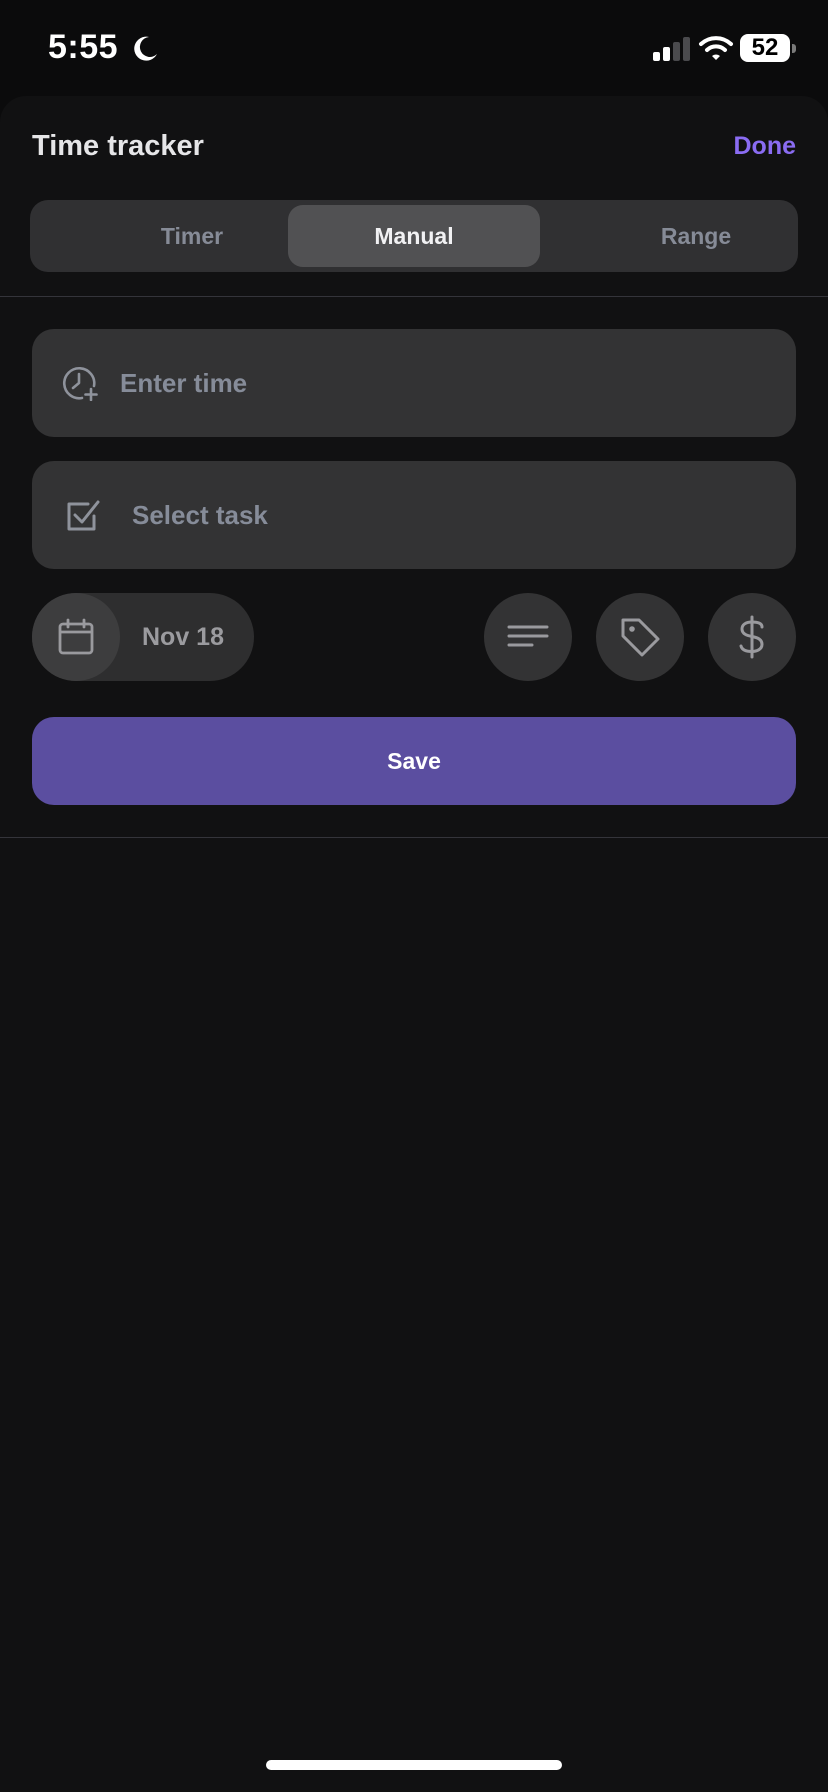 The height and width of the screenshot is (1792, 828). I want to click on calendar-icon-wrap, so click(76, 637).